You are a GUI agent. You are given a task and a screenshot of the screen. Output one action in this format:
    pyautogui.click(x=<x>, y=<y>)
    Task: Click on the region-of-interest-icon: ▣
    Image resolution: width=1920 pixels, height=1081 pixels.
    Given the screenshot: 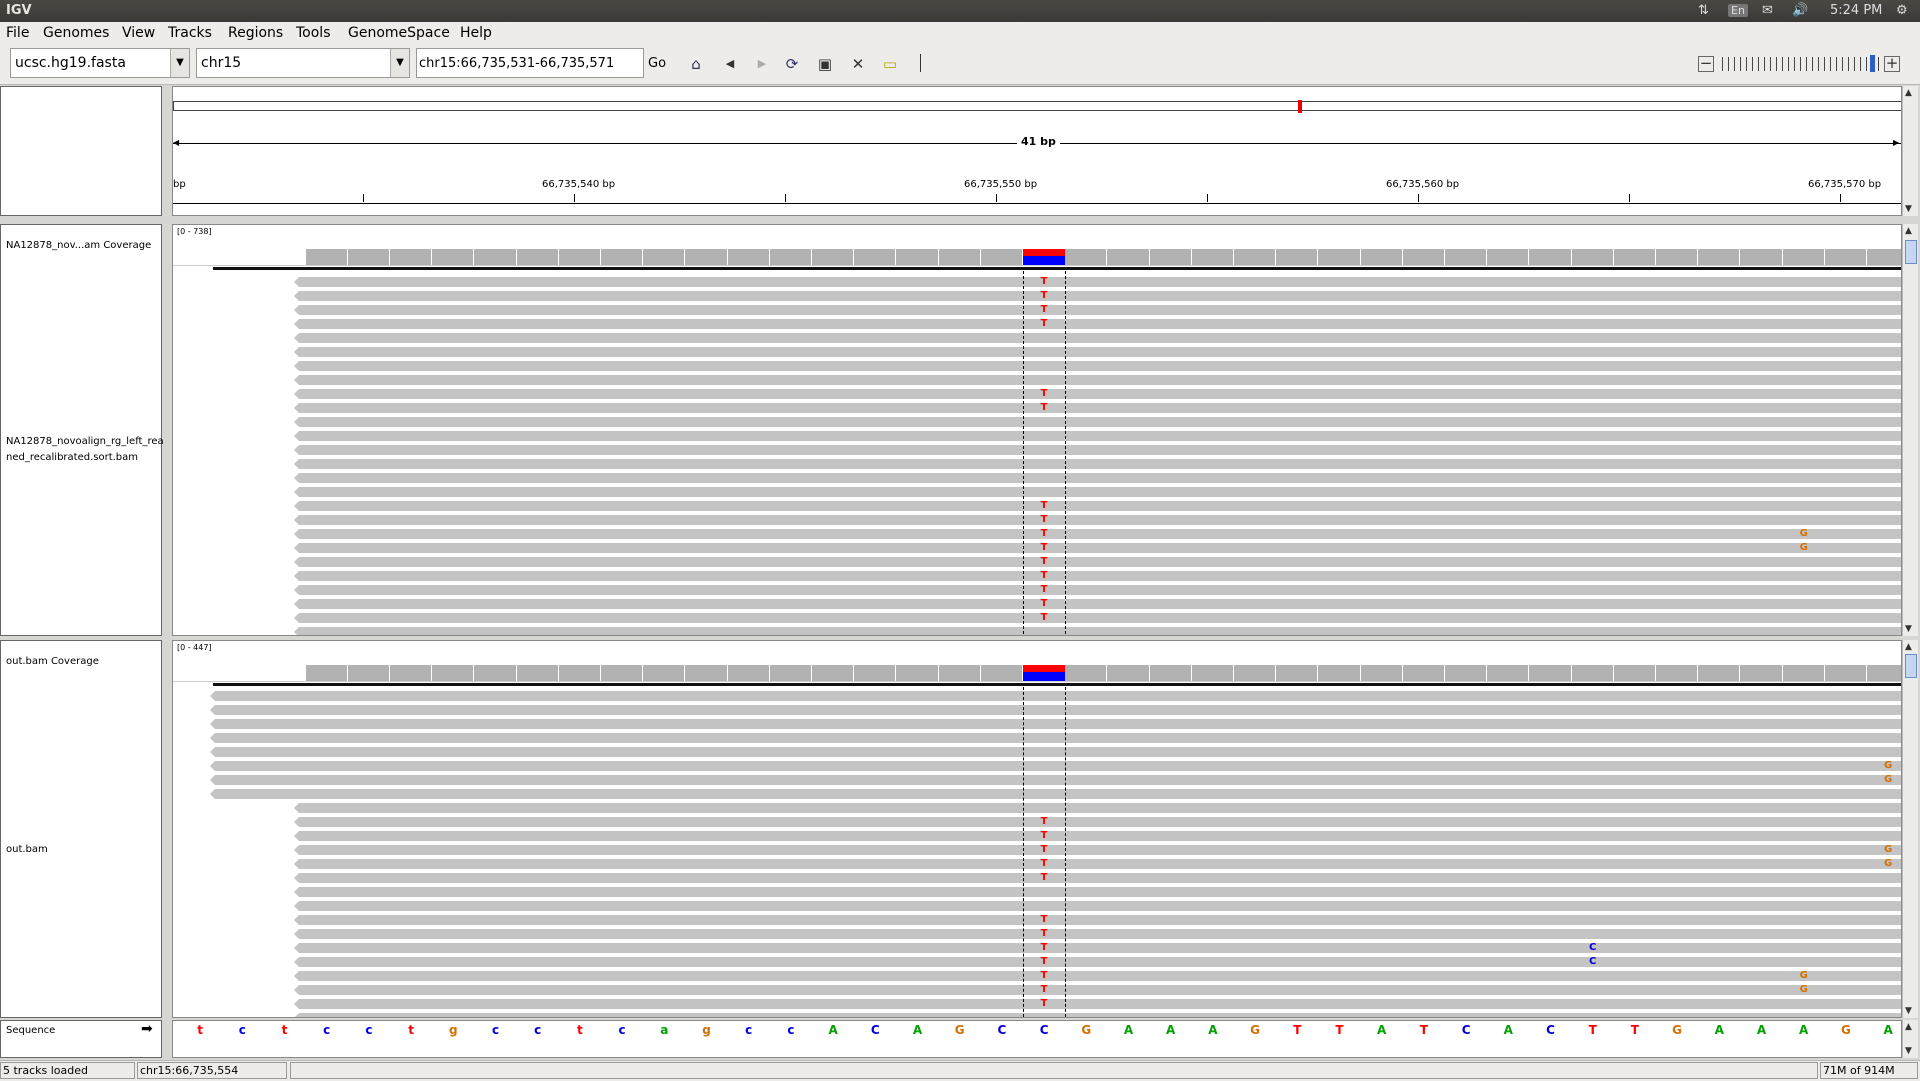 What is the action you would take?
    pyautogui.click(x=825, y=64)
    